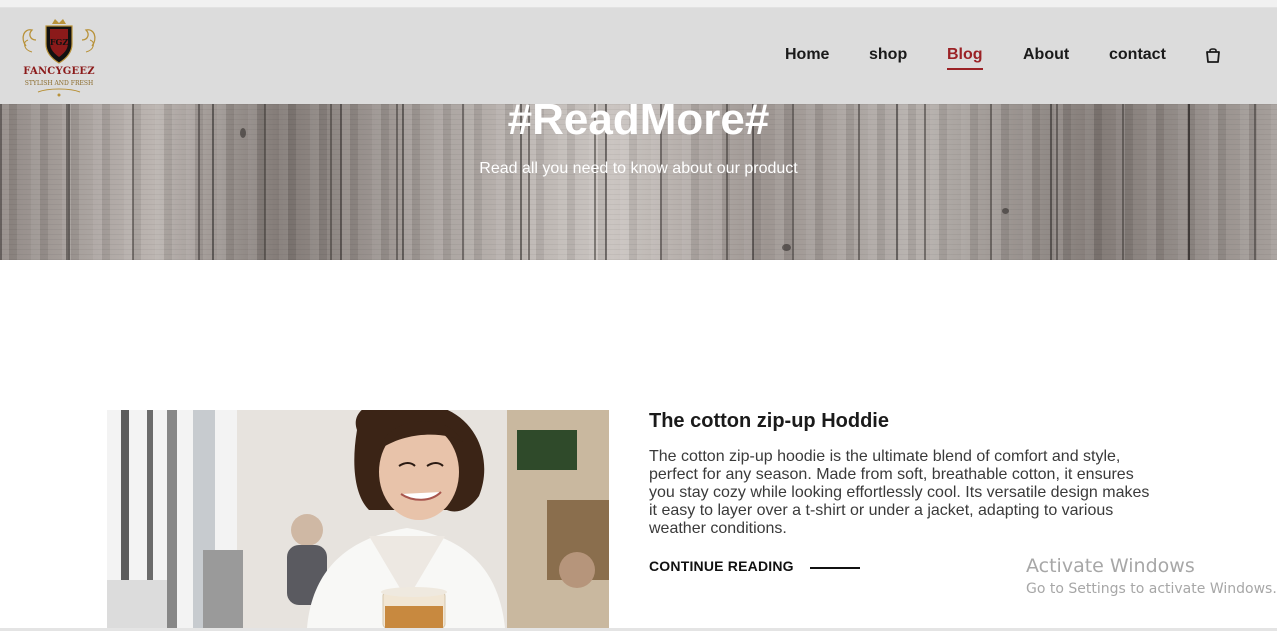 The height and width of the screenshot is (631, 1277). I want to click on main-nav: Home shop Blog About contact, so click(638, 58).